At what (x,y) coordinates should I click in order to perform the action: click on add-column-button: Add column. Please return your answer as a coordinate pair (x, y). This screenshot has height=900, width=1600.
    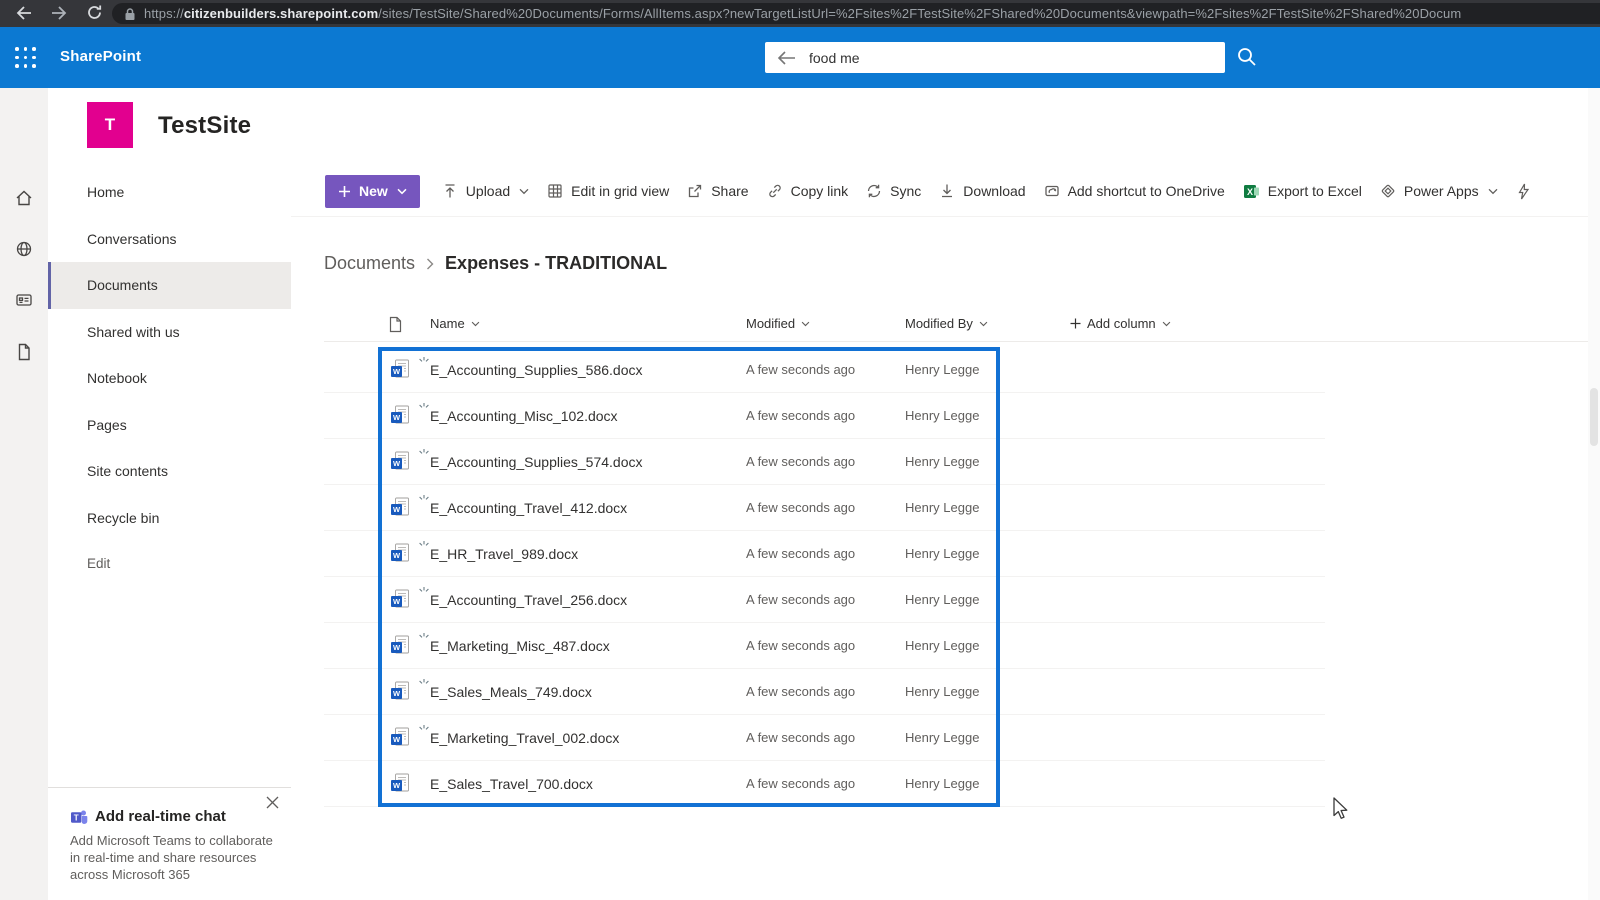
    Looking at the image, I should click on (1120, 323).